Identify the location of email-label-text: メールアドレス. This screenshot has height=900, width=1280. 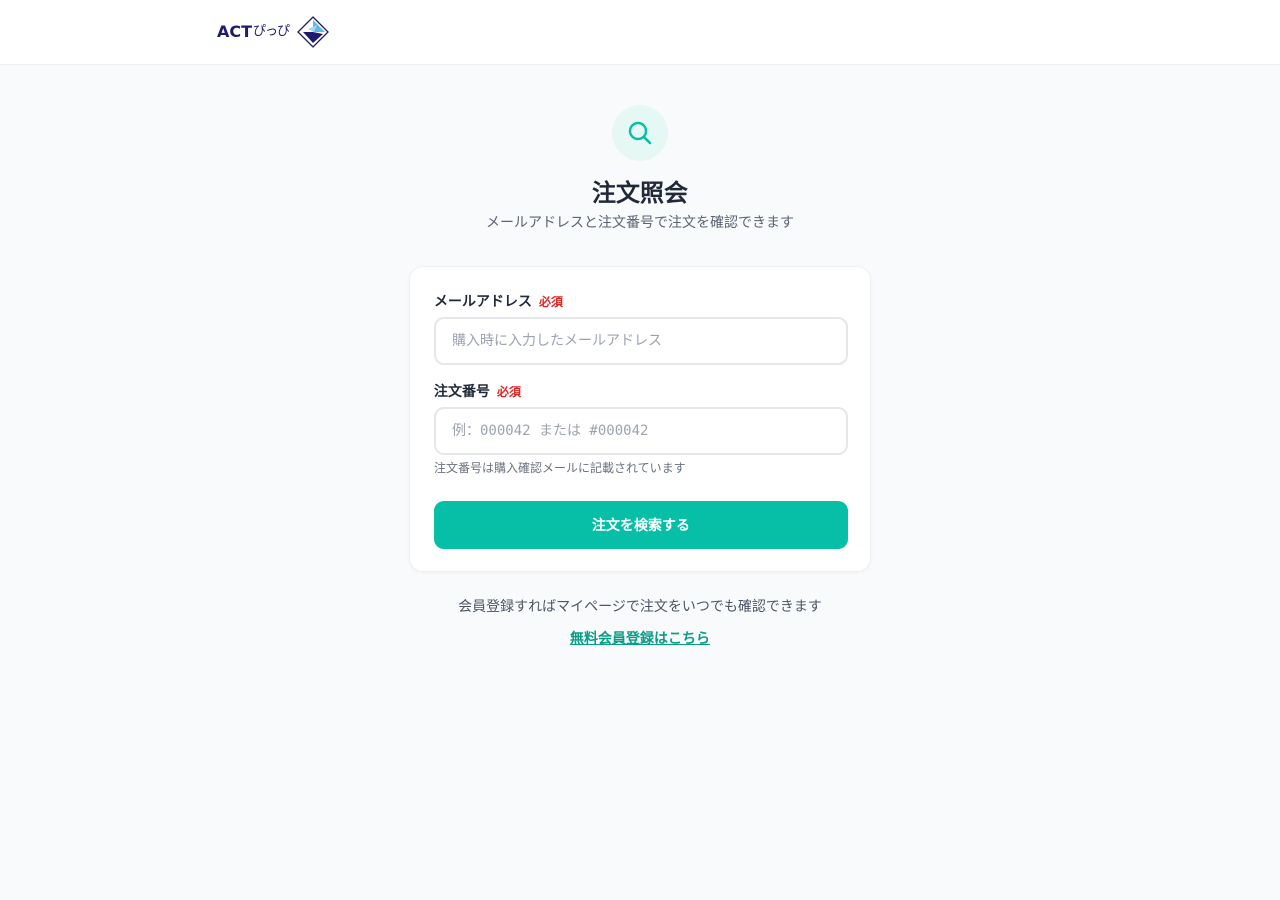
(483, 302).